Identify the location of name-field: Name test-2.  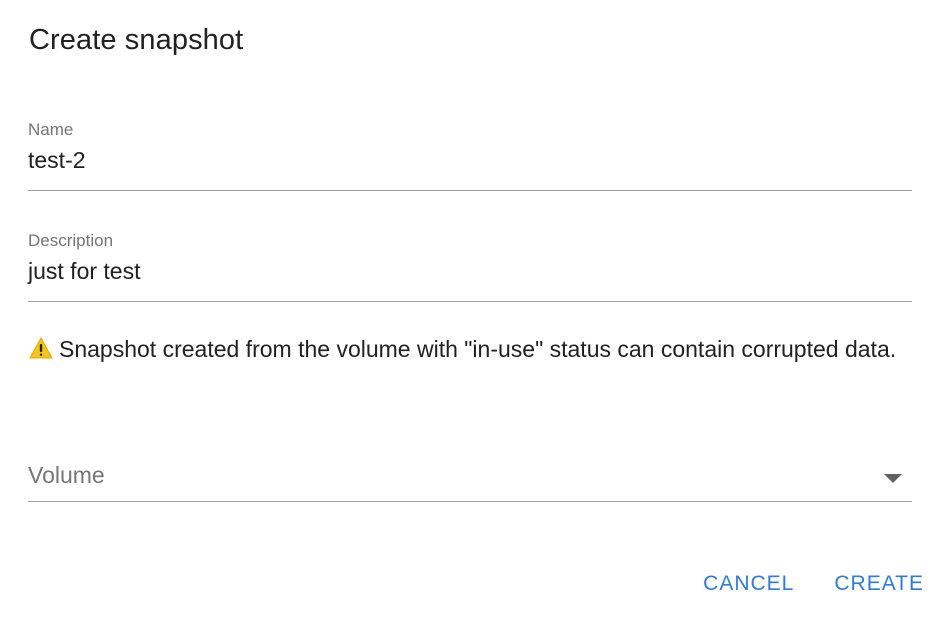
(470, 155).